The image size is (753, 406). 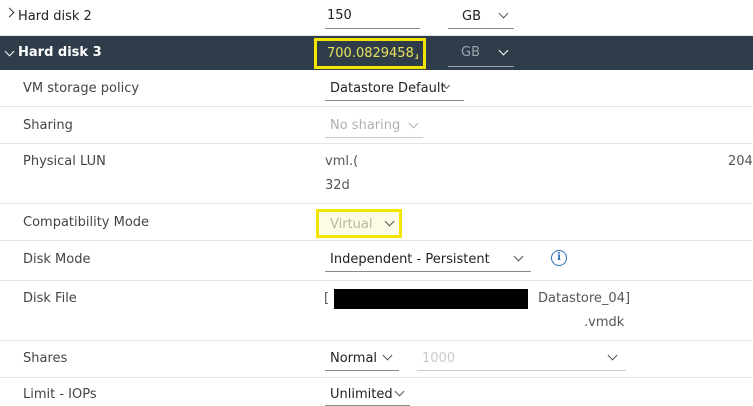 I want to click on disk-mode-label: Disk Mode, so click(x=57, y=259).